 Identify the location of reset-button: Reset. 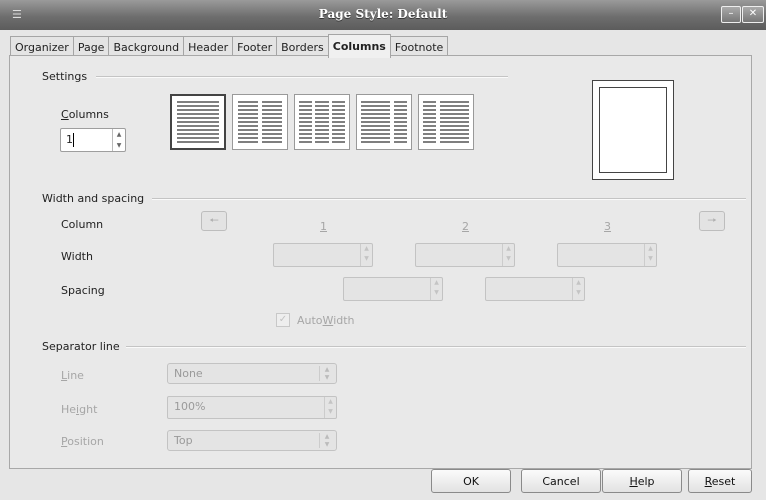
(720, 481).